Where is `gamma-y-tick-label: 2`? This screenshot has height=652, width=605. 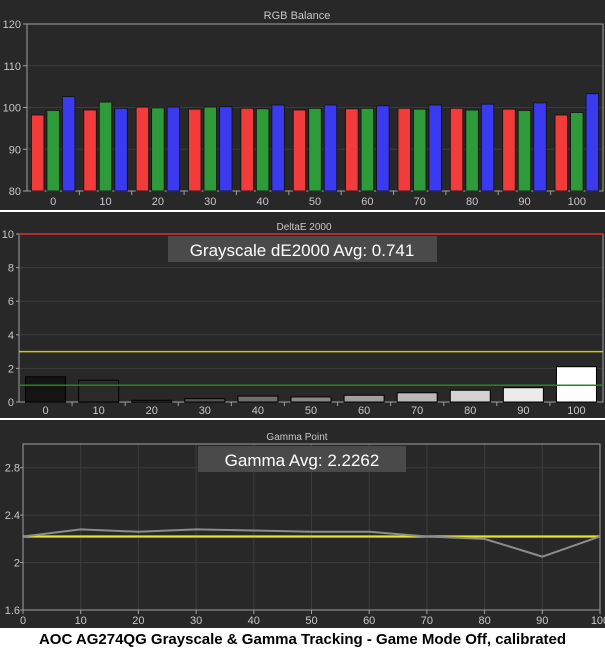
gamma-y-tick-label: 2 is located at coordinates (17, 564).